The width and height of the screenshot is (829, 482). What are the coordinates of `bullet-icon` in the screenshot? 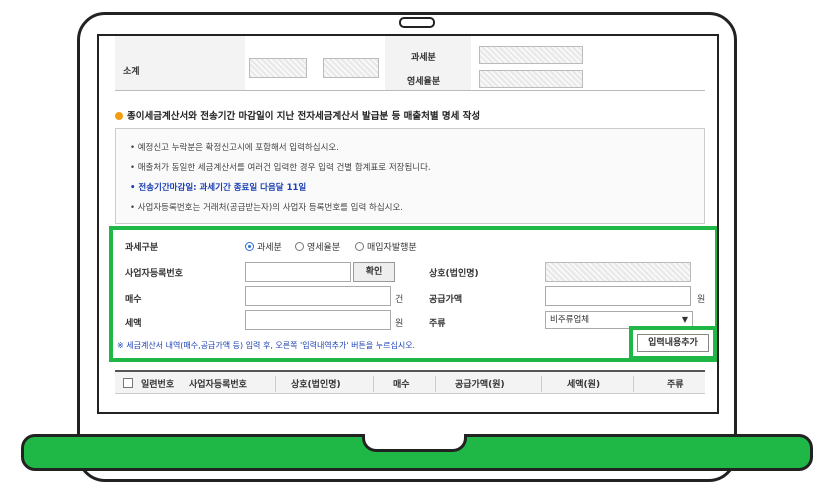 It's located at (119, 116).